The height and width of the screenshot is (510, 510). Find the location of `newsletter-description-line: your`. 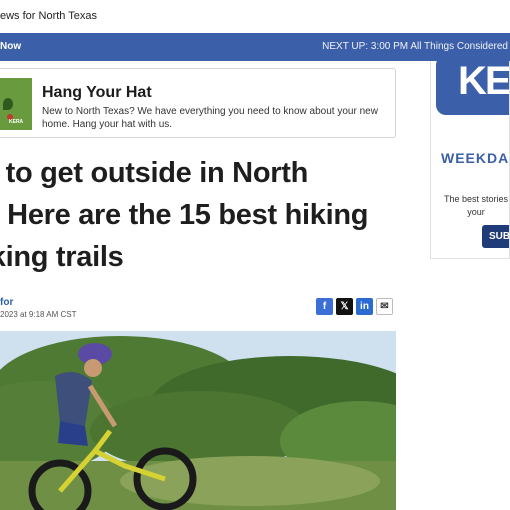

newsletter-description-line: your is located at coordinates (476, 212).